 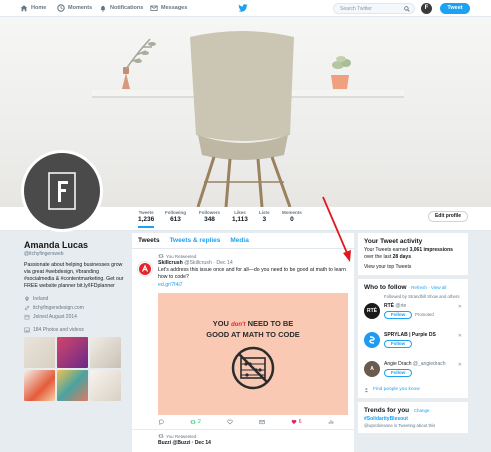 What do you see at coordinates (253, 285) in the screenshot?
I see `tweet-link: ed.gr/7f4i7` at bounding box center [253, 285].